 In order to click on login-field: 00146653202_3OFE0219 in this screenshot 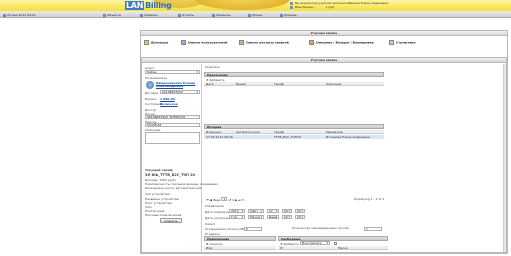, I will do `click(172, 117)`.